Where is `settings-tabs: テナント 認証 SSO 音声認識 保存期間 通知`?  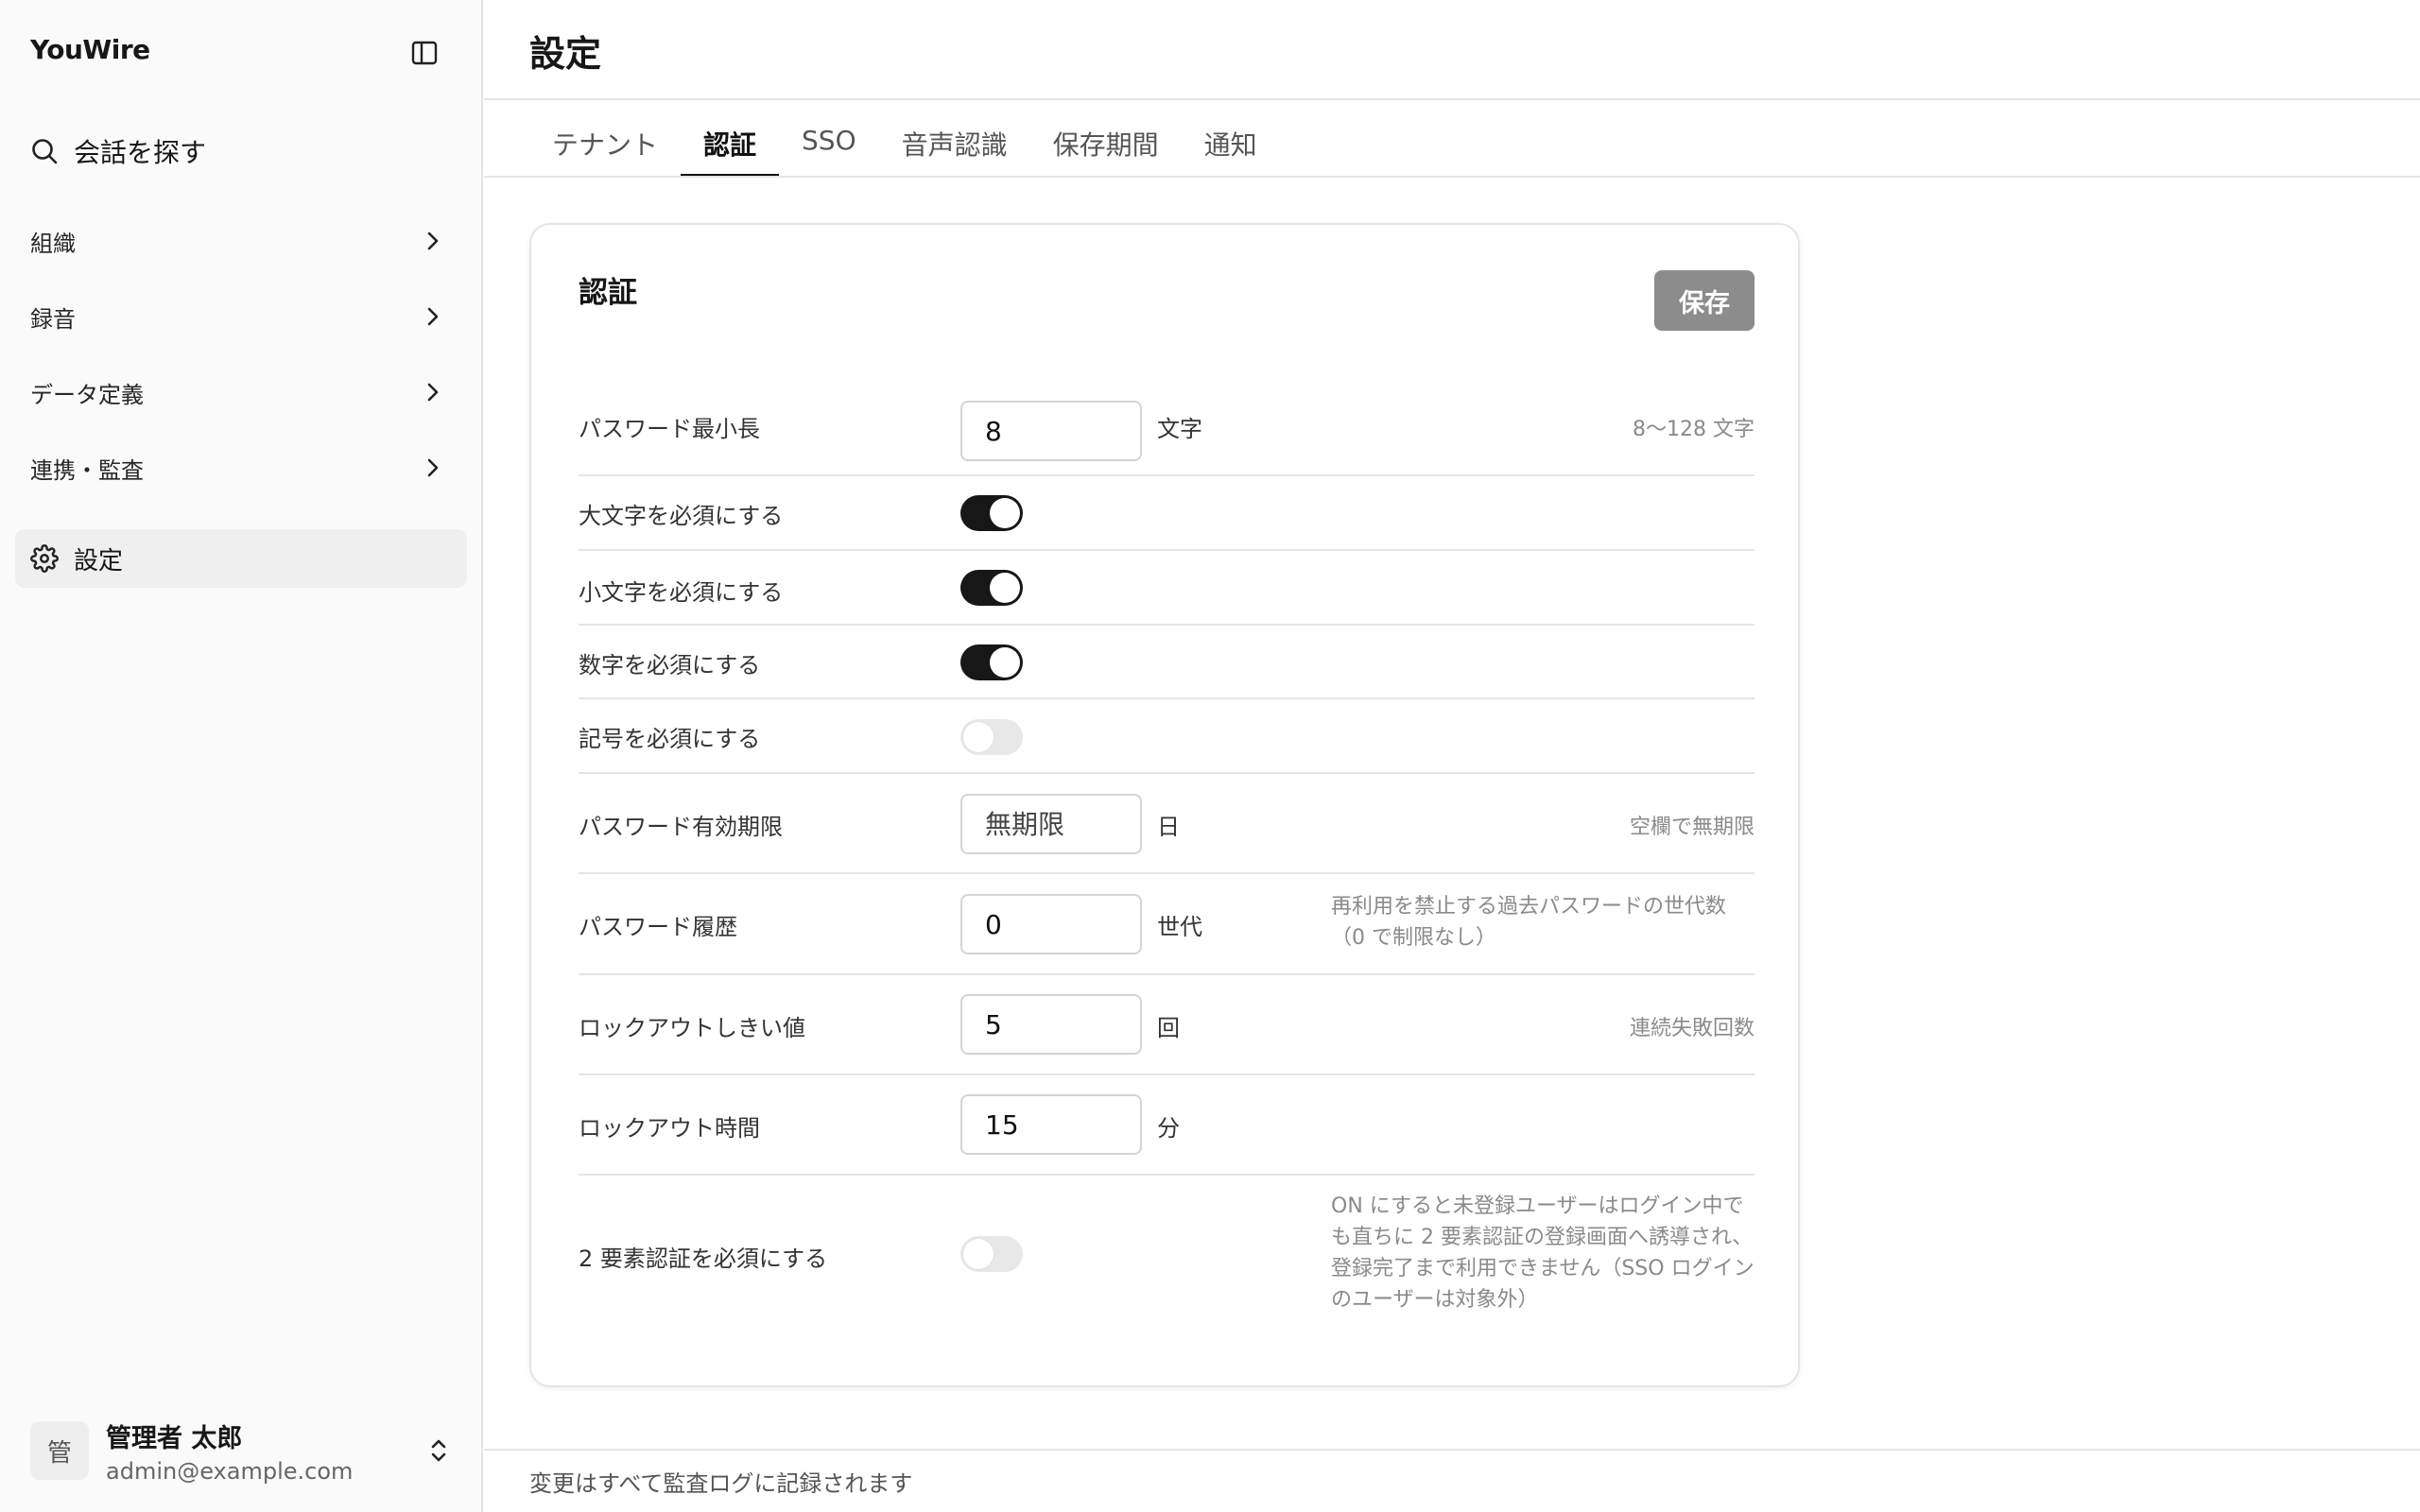
settings-tabs: テナント 認証 SSO 音声認識 保存期間 通知 is located at coordinates (904, 150).